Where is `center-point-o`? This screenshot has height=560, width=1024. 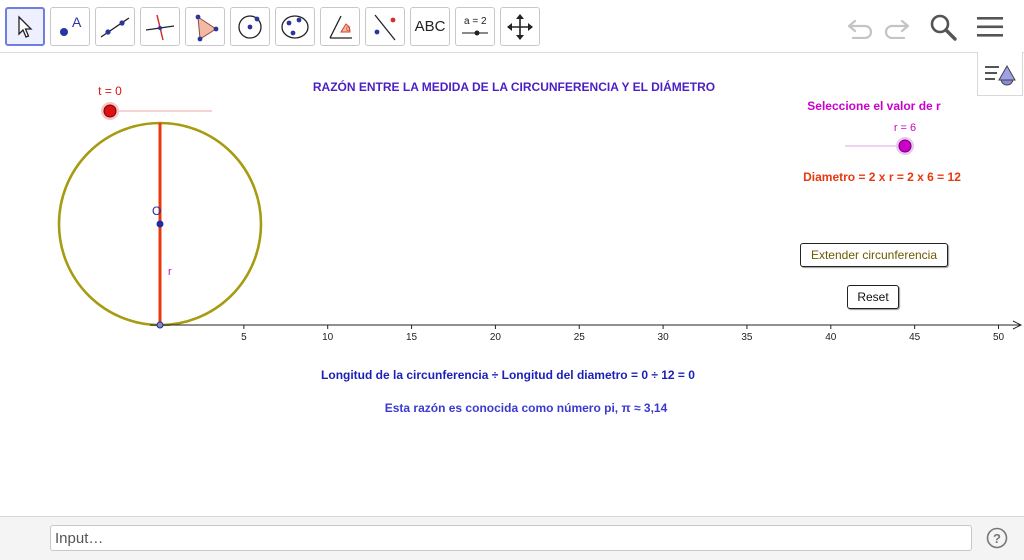 center-point-o is located at coordinates (160, 224).